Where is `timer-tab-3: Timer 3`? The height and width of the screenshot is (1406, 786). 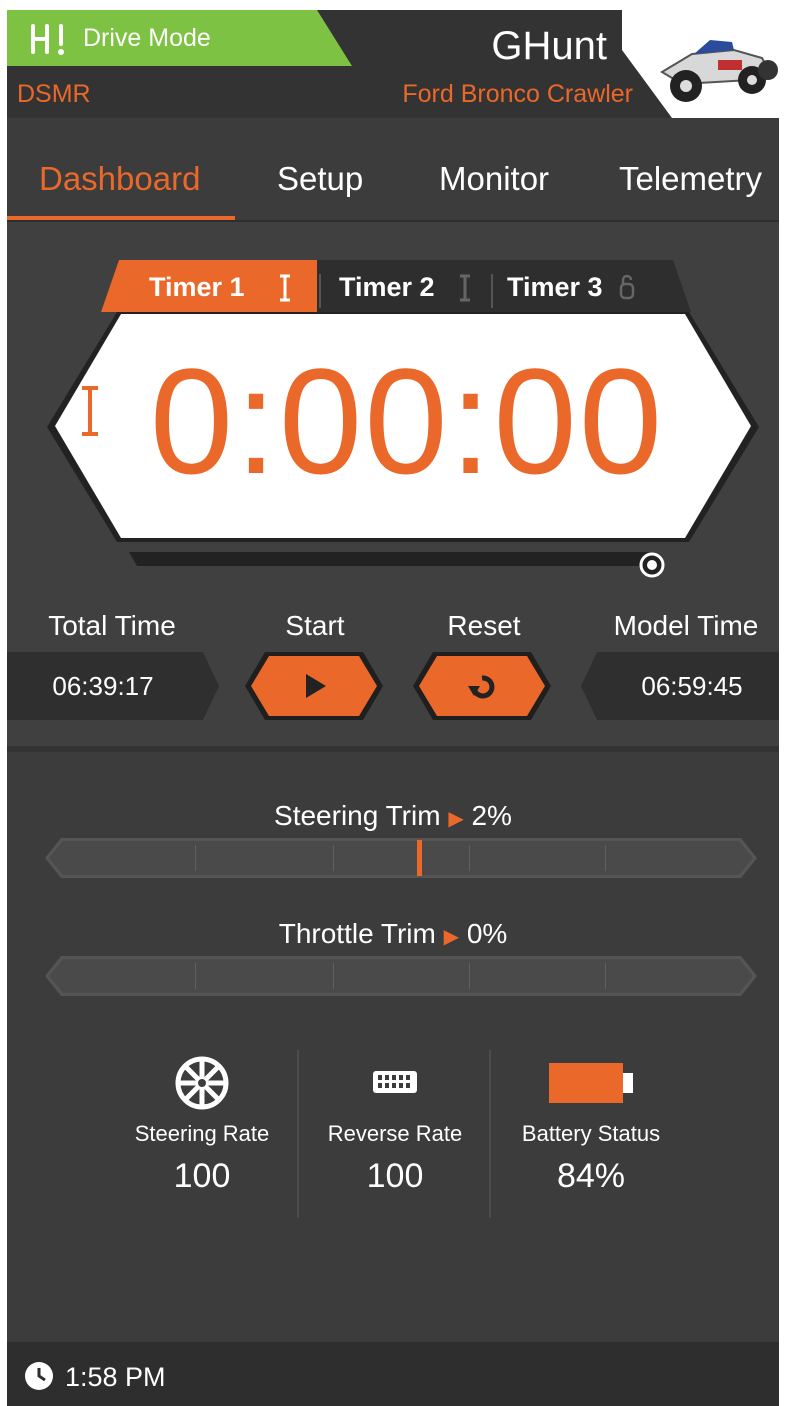 timer-tab-3: Timer 3 is located at coordinates (555, 287).